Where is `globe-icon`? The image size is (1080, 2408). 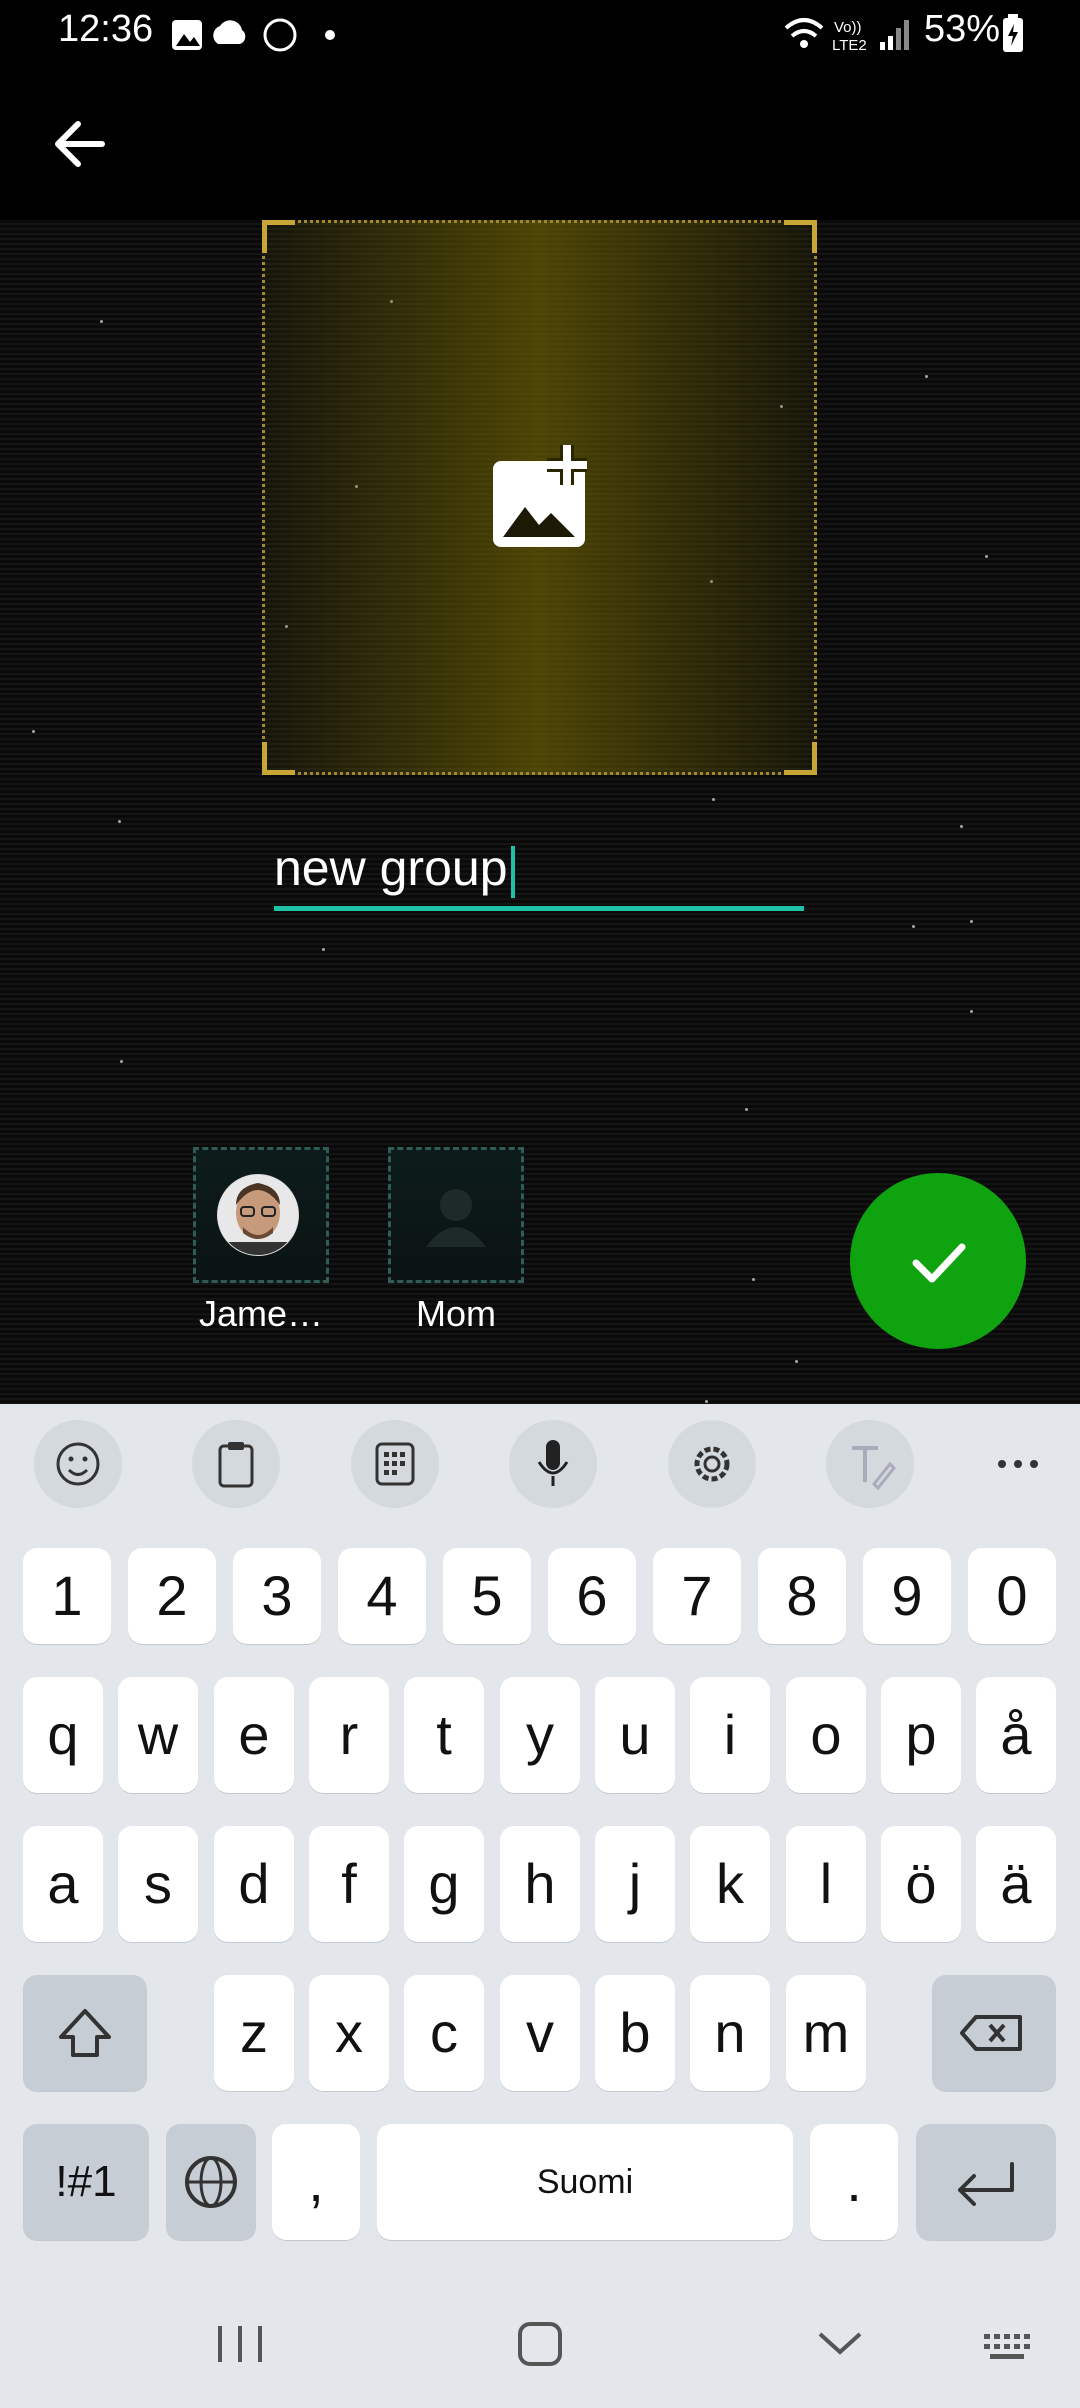
globe-icon is located at coordinates (211, 2182).